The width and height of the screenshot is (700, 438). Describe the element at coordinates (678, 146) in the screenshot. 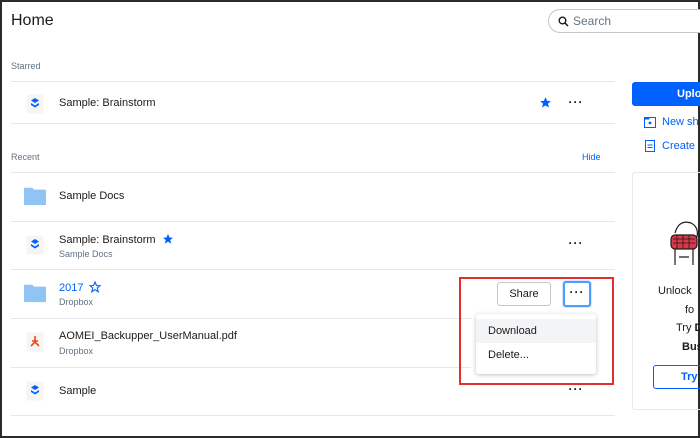

I see `create-label: Create` at that location.